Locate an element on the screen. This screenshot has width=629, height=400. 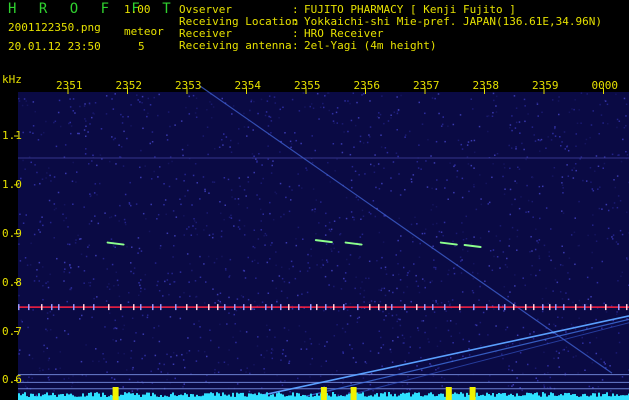
y-tick-label: 0.9 is located at coordinates (12, 233).